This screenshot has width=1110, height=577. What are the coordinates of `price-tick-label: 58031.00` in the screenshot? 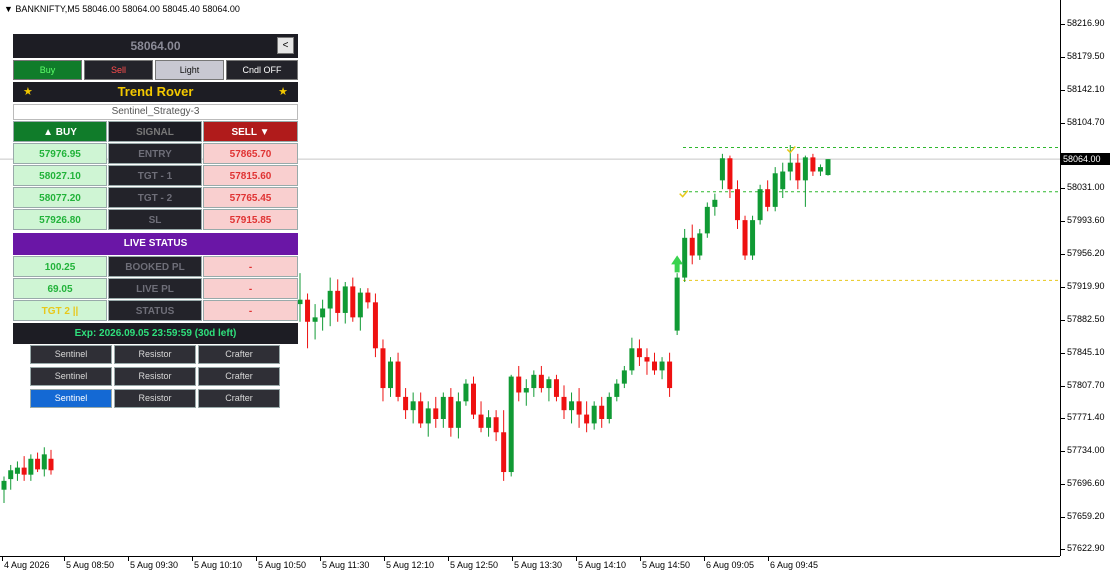 It's located at (1083, 187).